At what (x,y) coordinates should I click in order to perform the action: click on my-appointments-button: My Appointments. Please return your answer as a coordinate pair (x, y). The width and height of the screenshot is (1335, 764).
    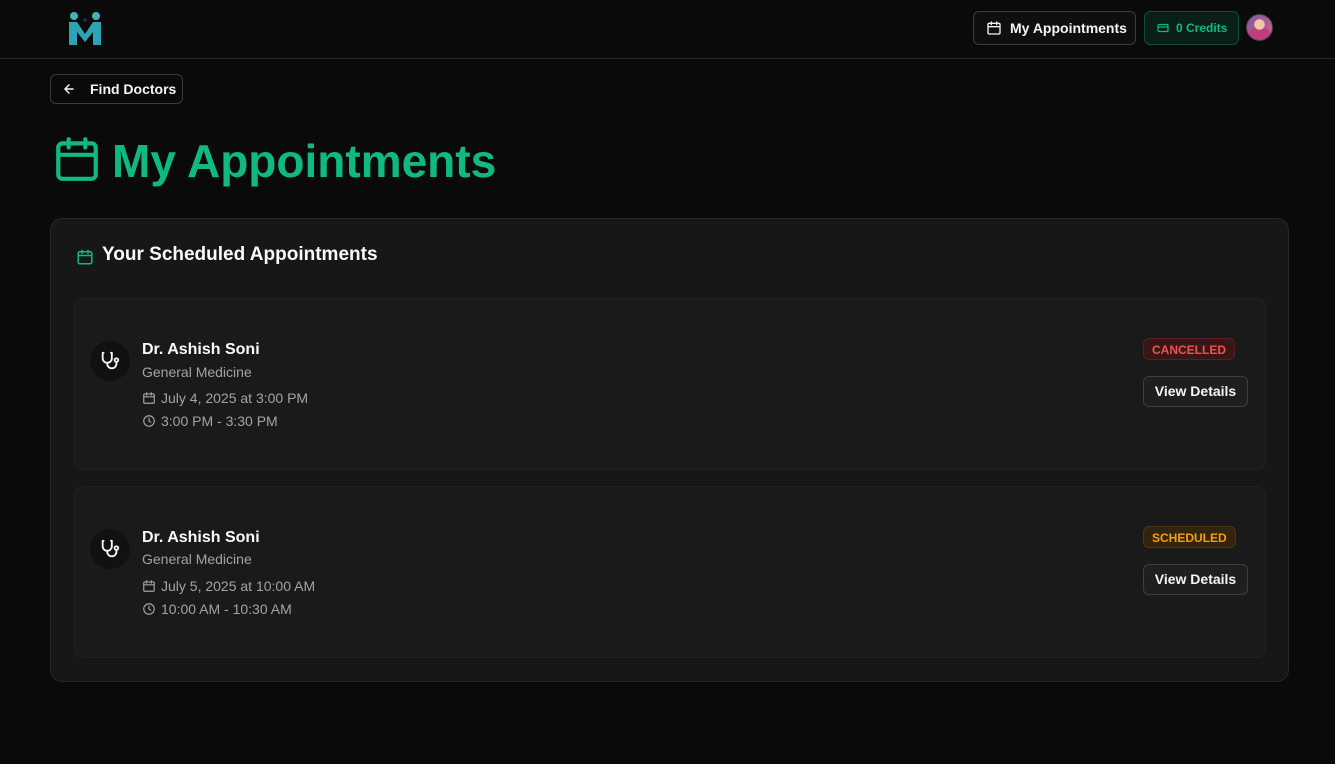
    Looking at the image, I should click on (1054, 28).